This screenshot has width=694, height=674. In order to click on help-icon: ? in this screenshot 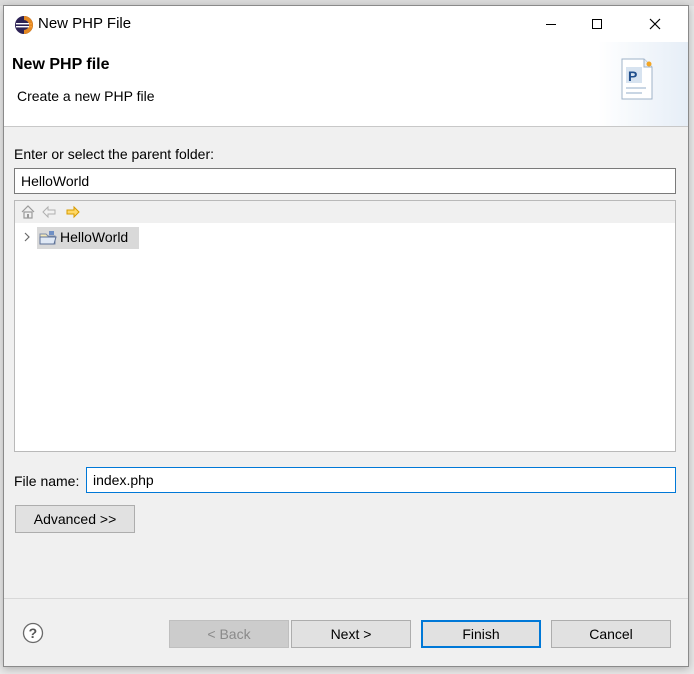, I will do `click(33, 633)`.